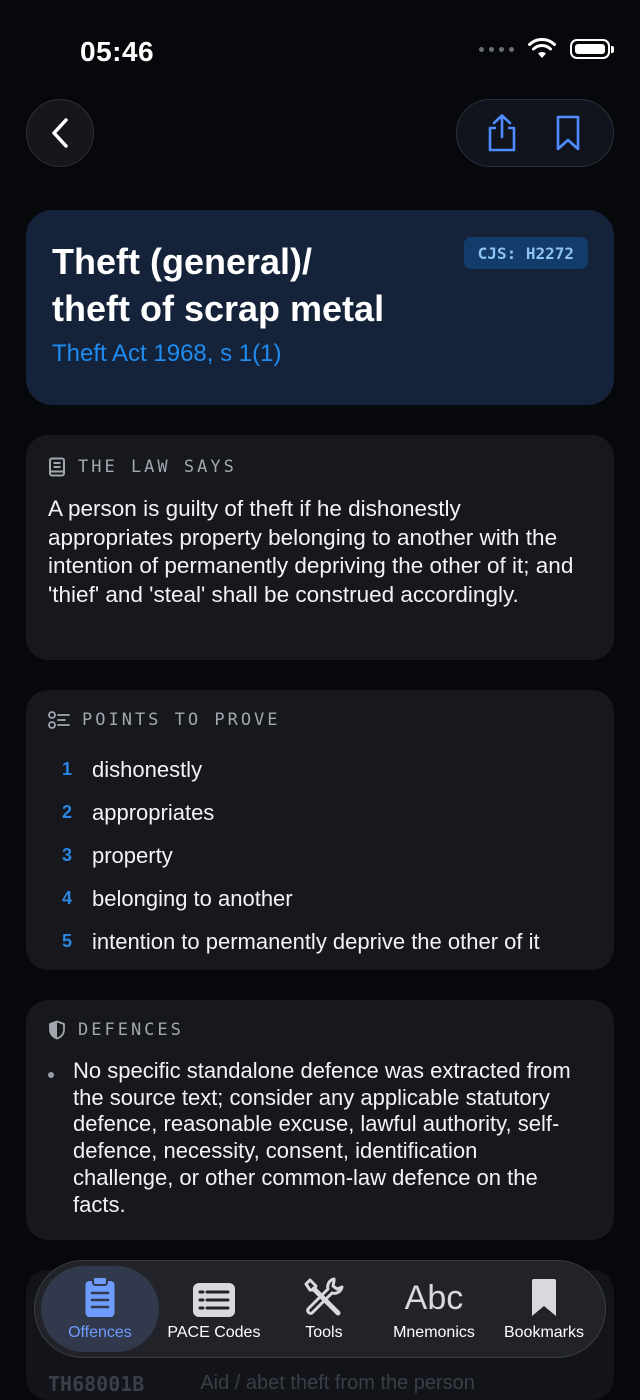 This screenshot has height=1400, width=640. I want to click on status-icons, so click(546, 49).